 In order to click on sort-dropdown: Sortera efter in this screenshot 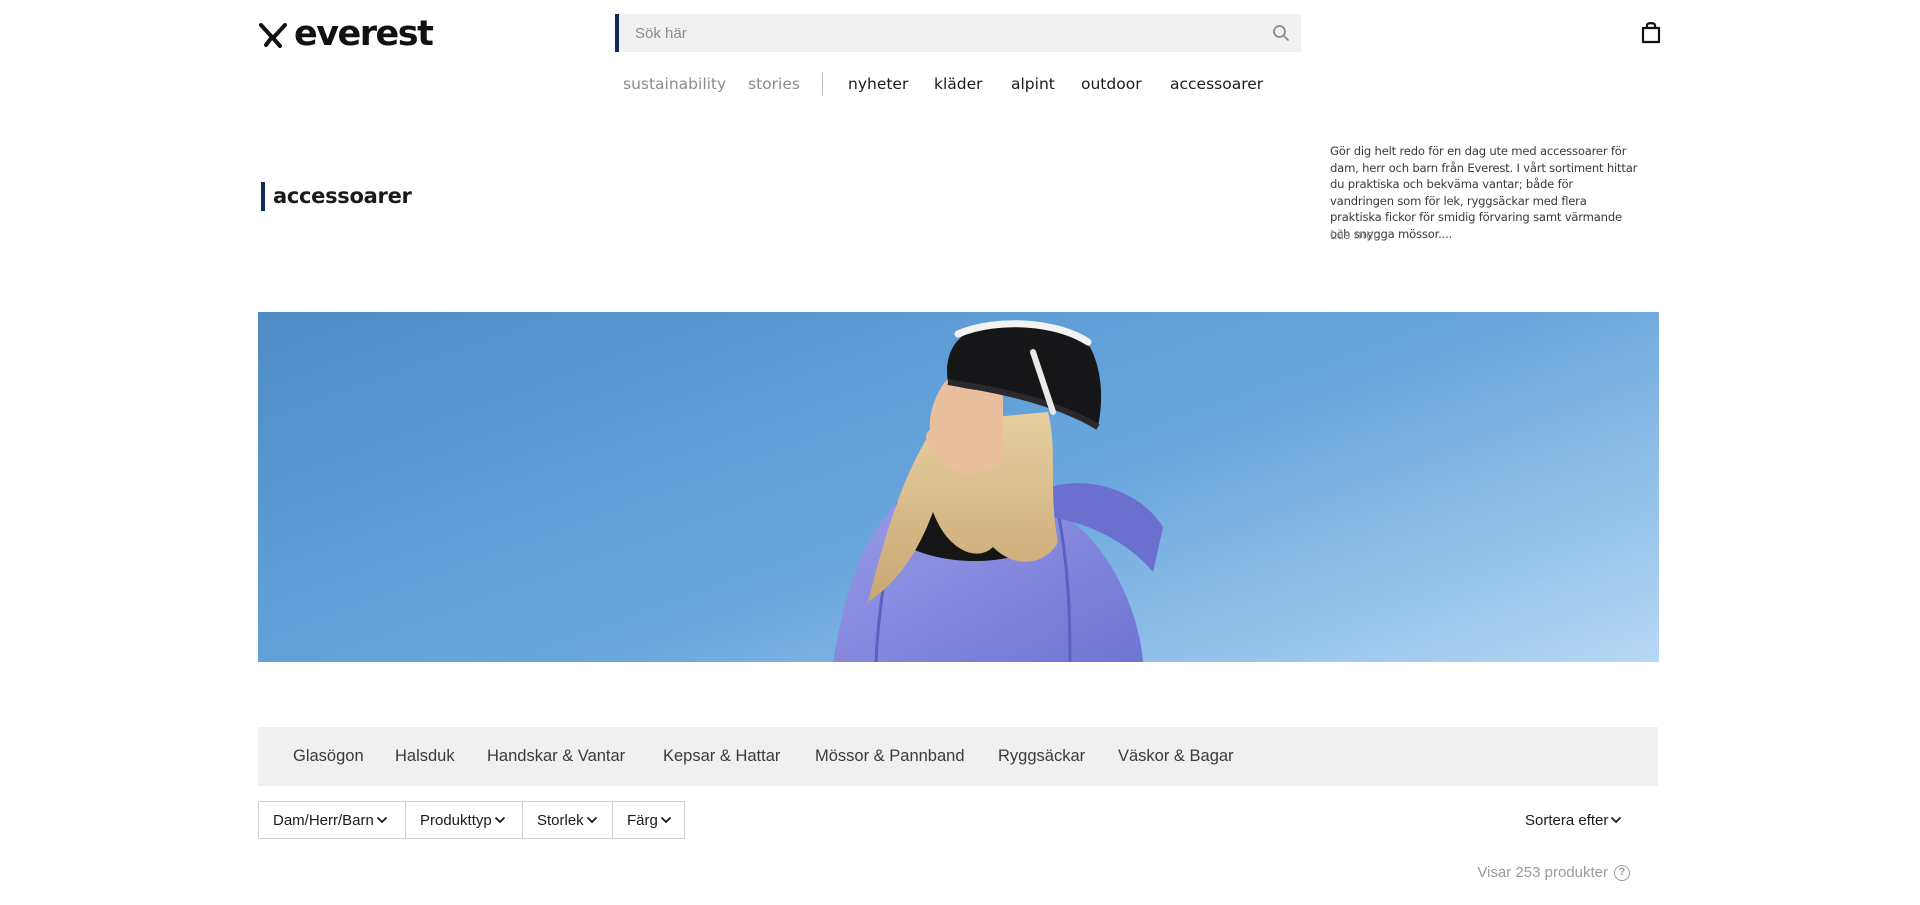, I will do `click(1573, 820)`.